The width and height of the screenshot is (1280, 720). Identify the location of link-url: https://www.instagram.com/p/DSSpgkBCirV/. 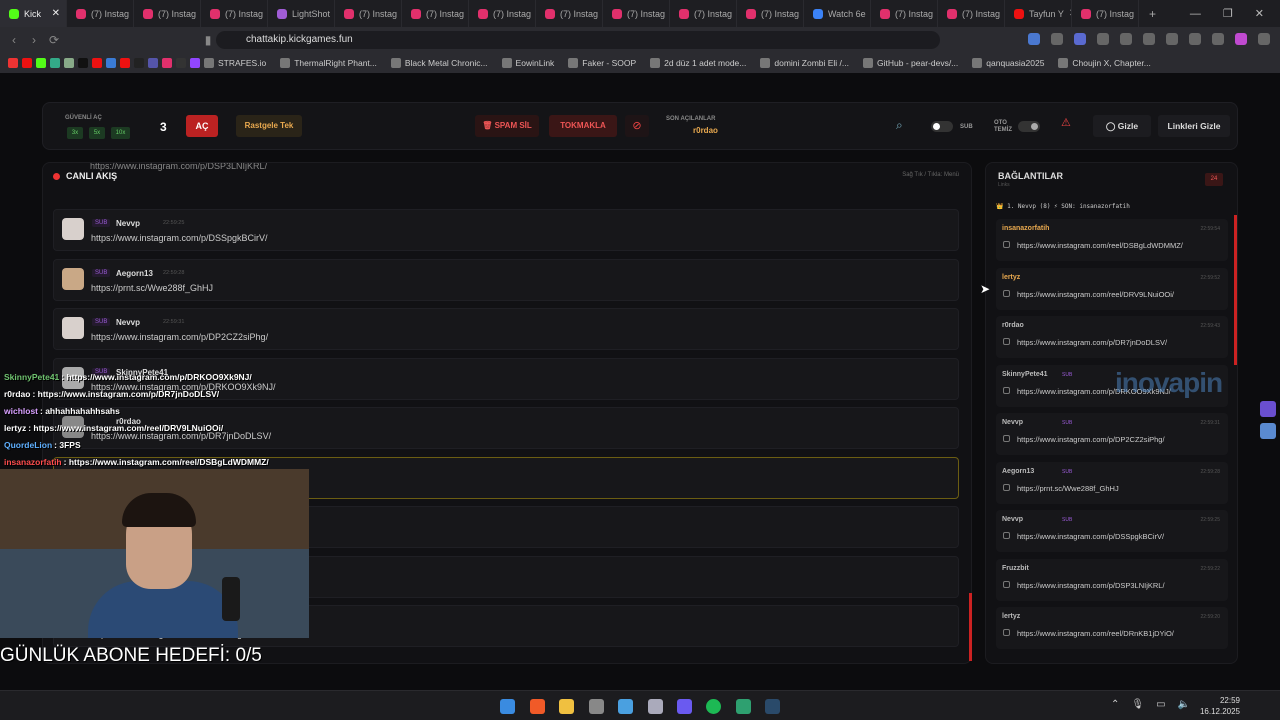
(1090, 536).